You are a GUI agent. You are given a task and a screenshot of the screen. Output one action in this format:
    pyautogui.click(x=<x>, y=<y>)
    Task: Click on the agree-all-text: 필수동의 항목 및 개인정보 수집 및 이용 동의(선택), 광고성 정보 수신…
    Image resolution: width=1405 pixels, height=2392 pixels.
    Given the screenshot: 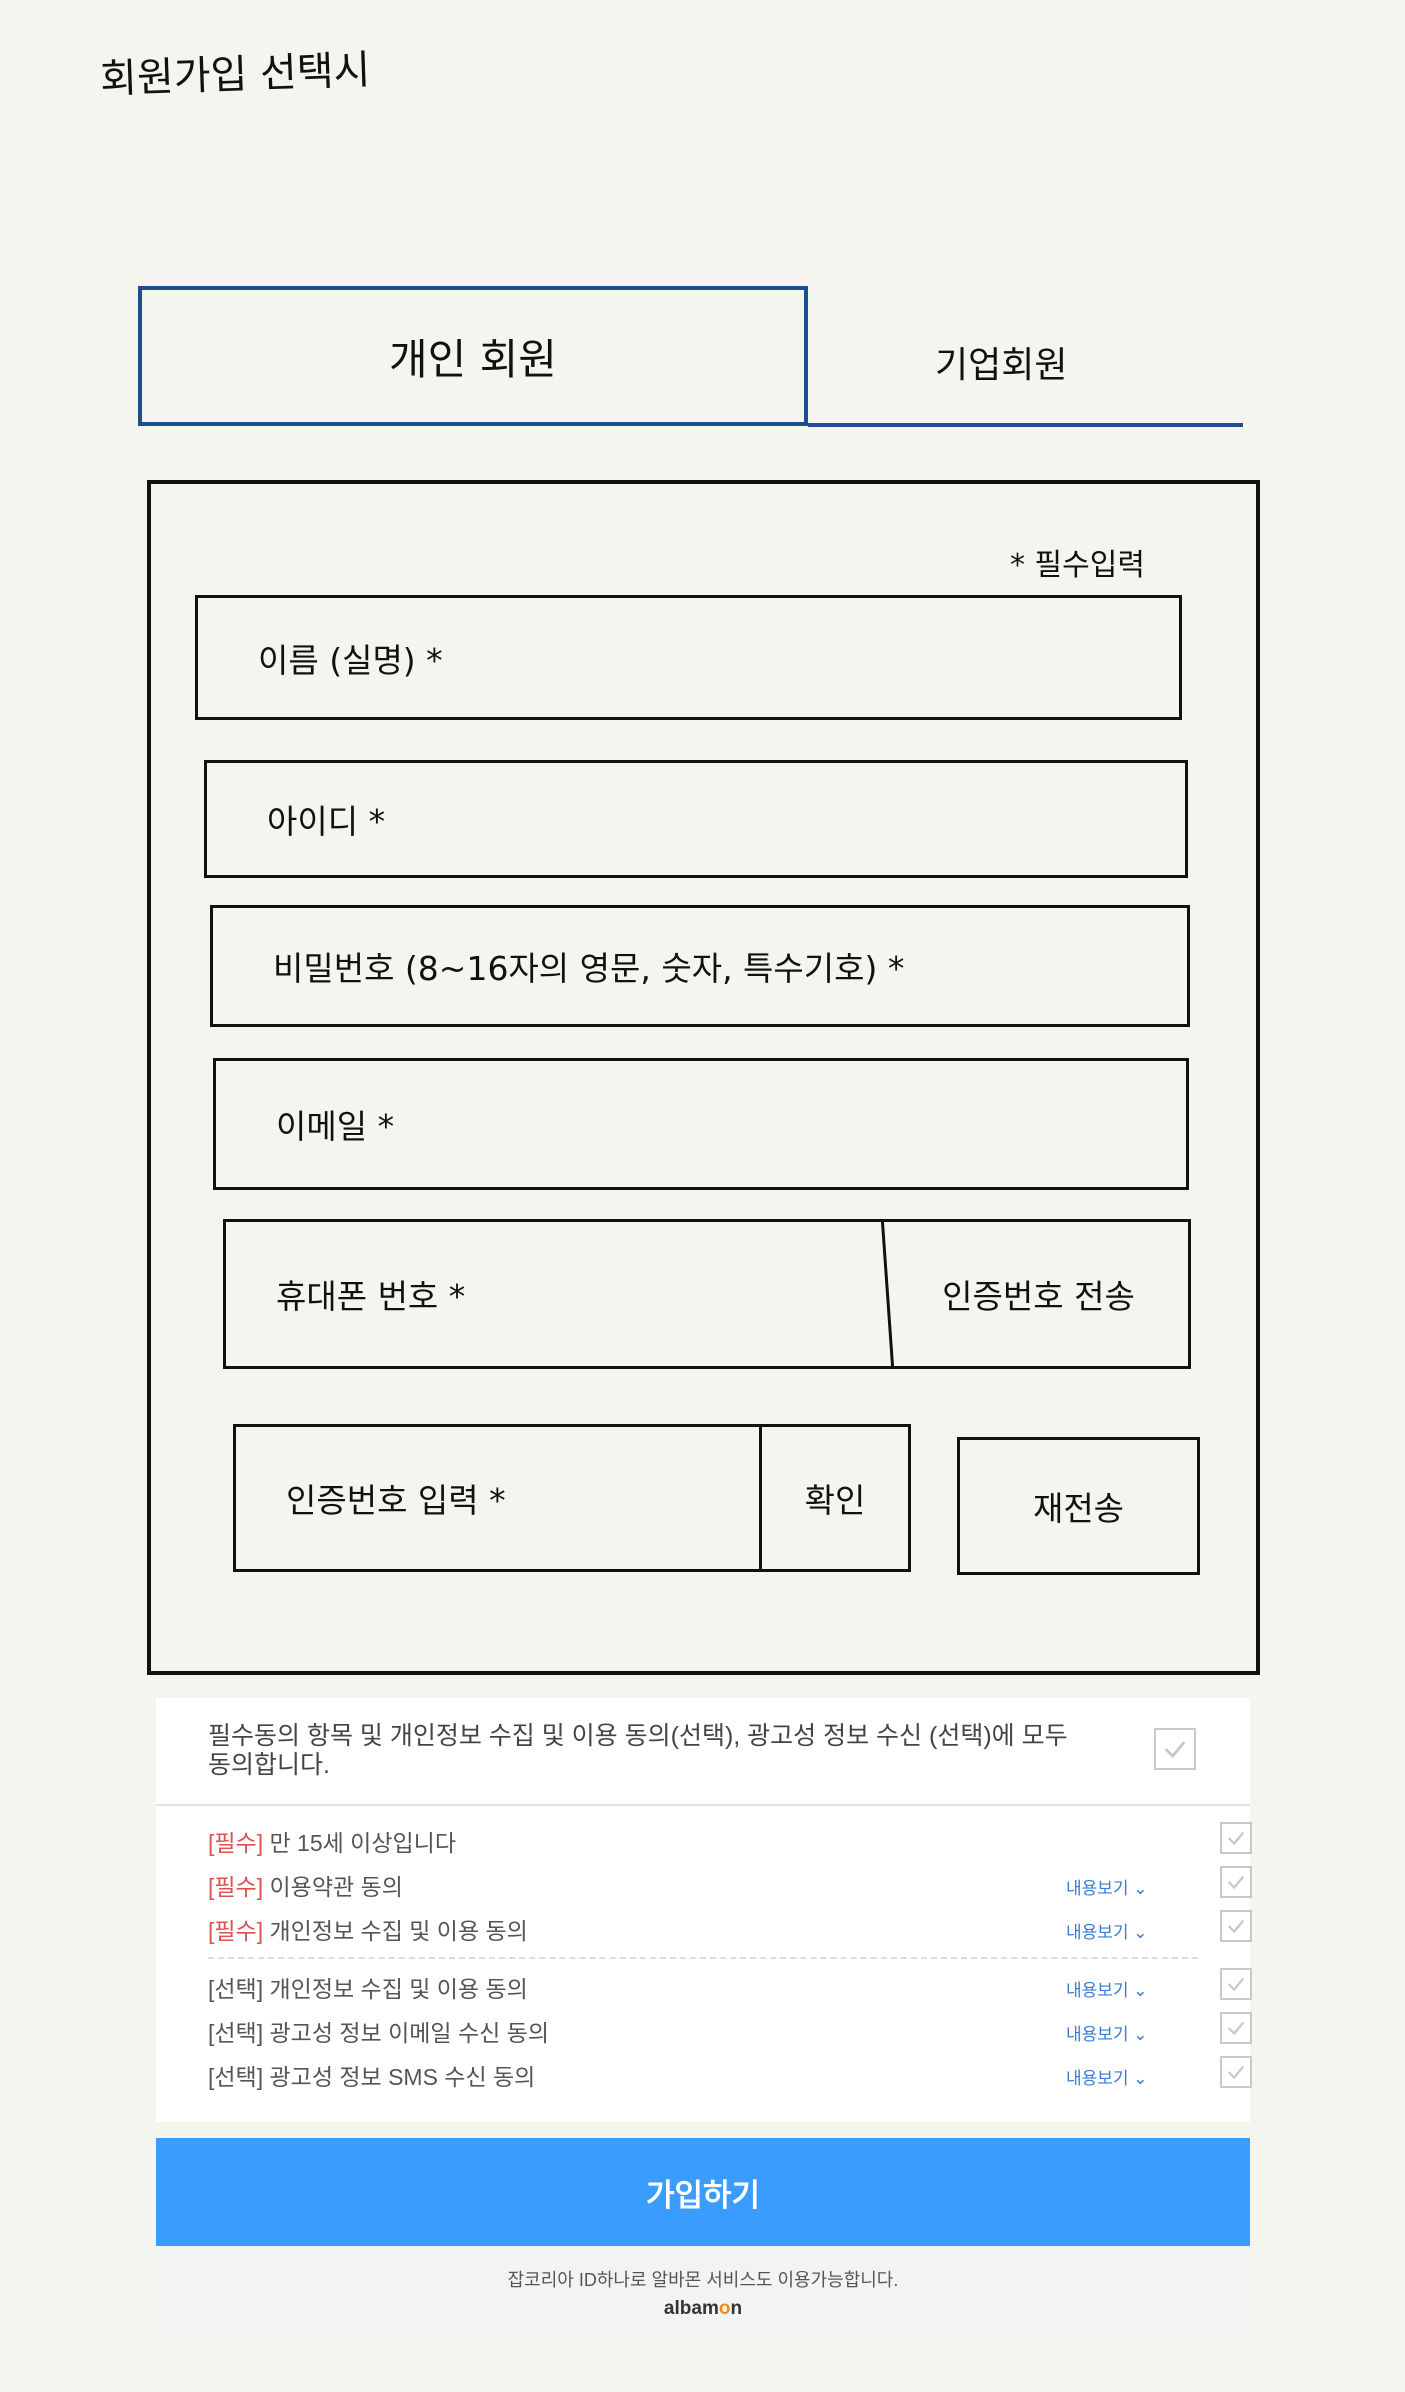 What is the action you would take?
    pyautogui.click(x=638, y=1750)
    